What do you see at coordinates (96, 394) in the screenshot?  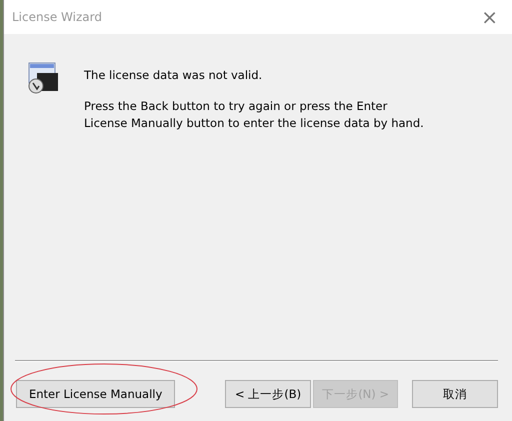 I see `enter-license-button: Enter License Manually` at bounding box center [96, 394].